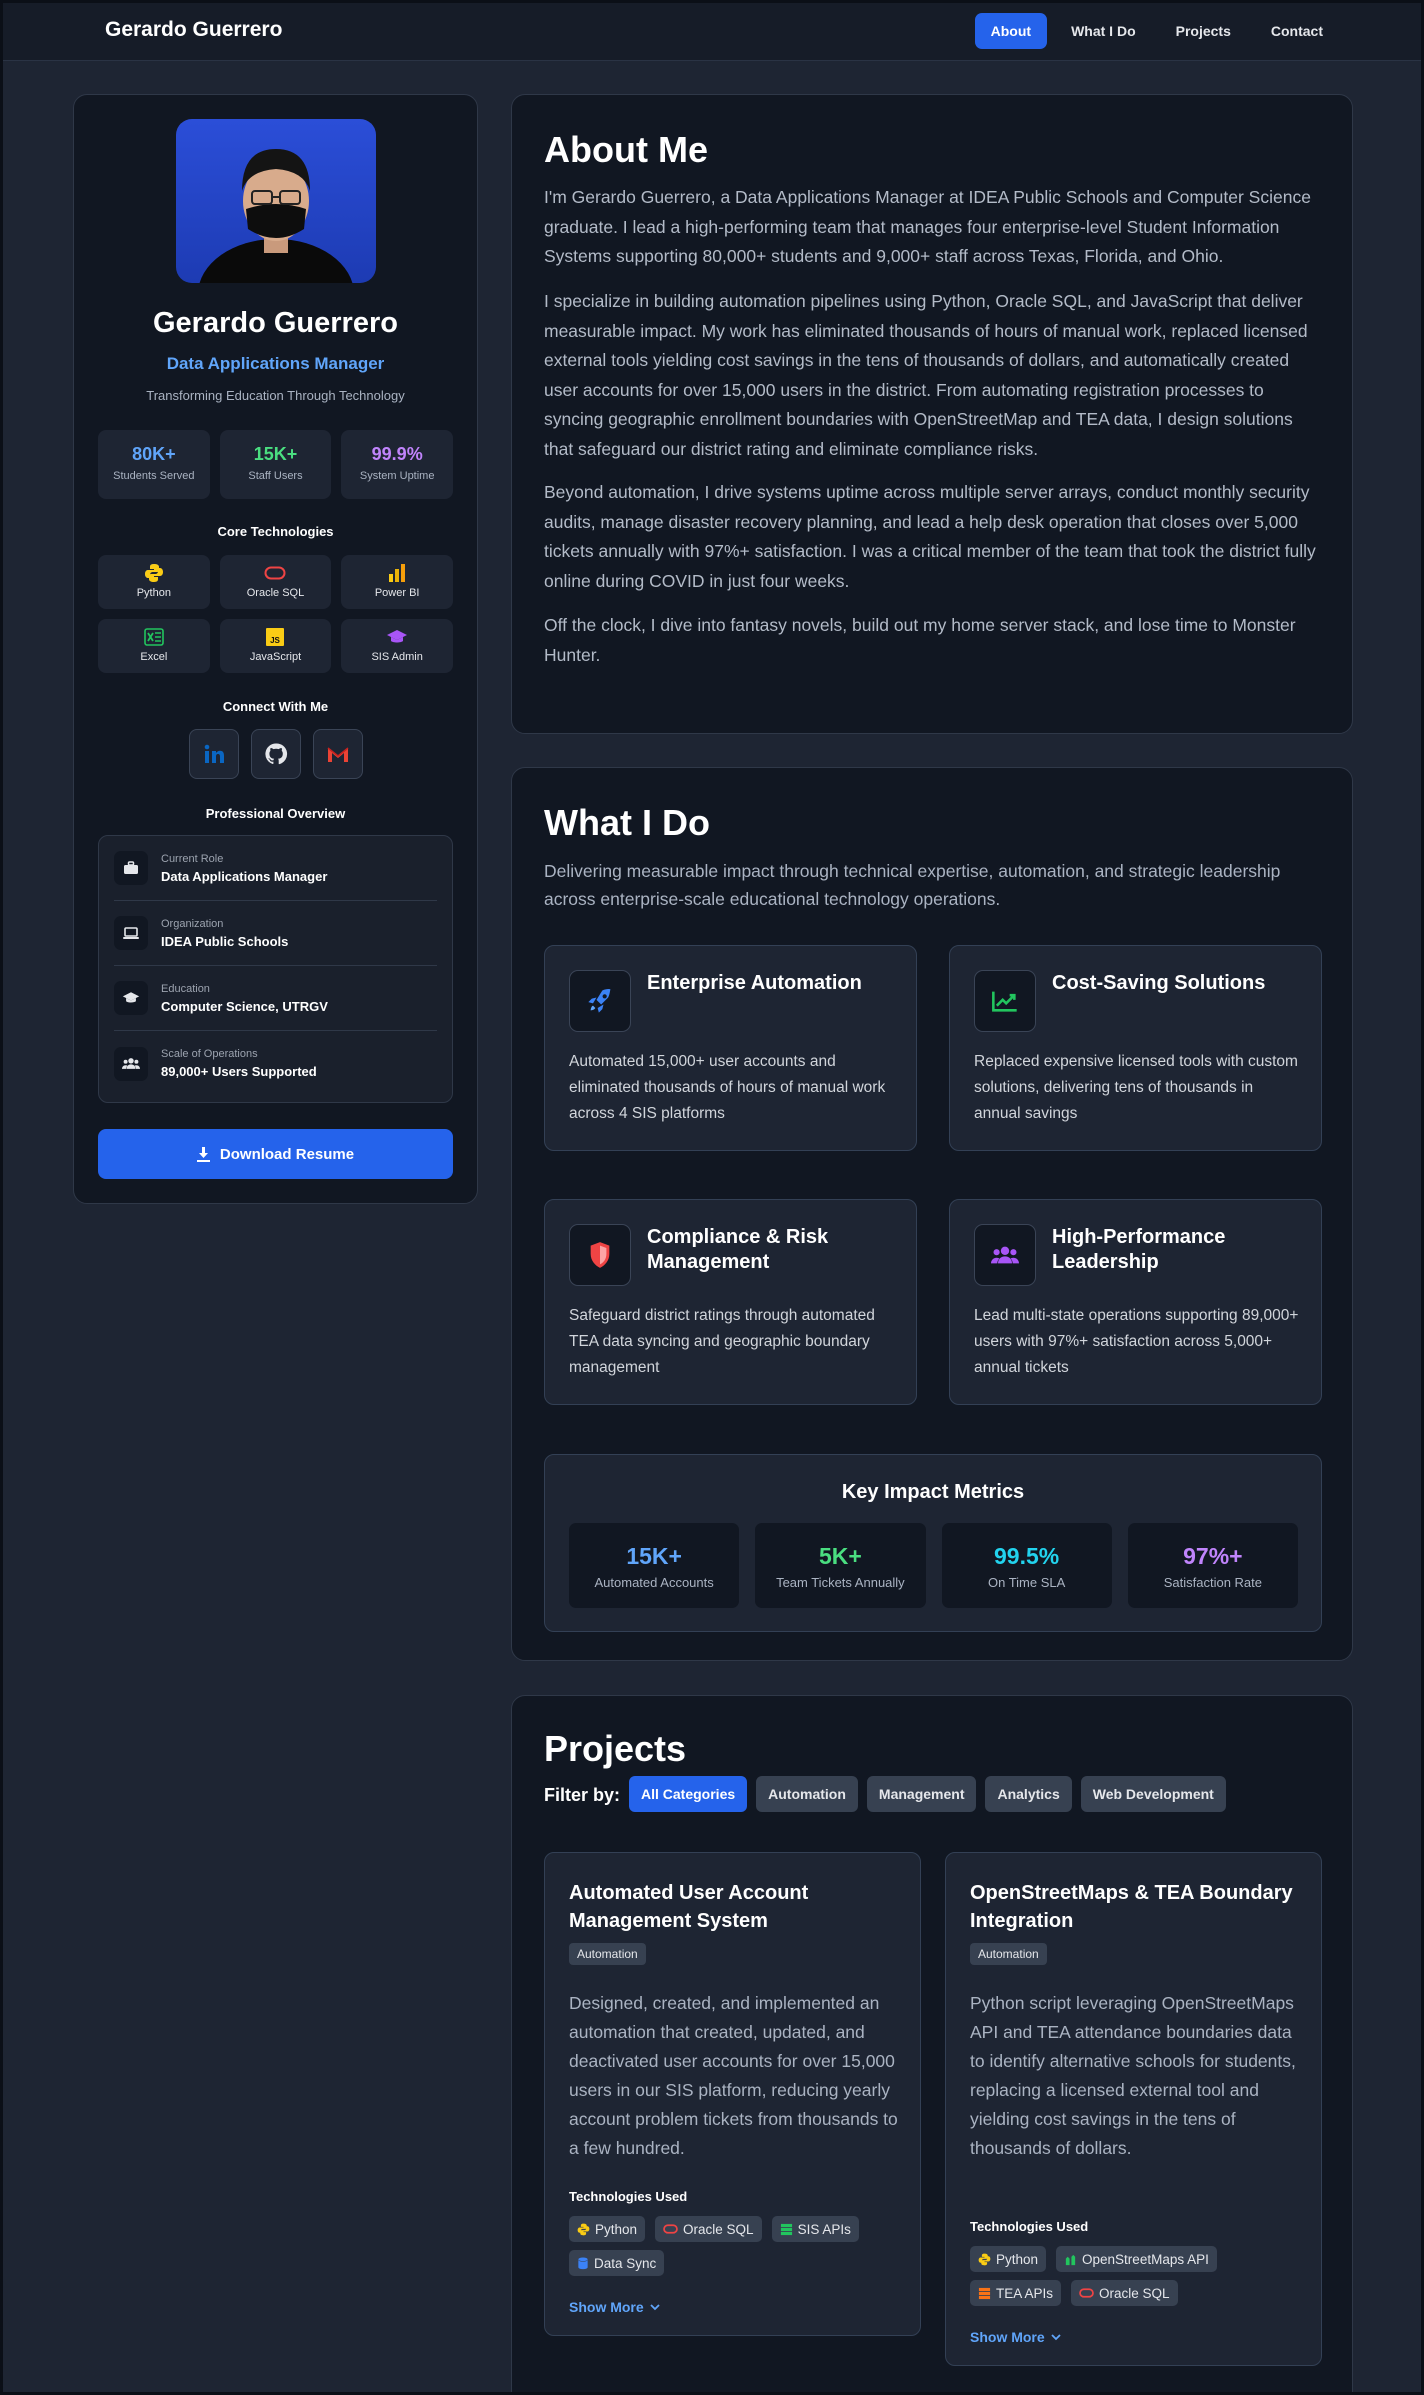  Describe the element at coordinates (154, 637) in the screenshot. I see `excel-icon` at that location.